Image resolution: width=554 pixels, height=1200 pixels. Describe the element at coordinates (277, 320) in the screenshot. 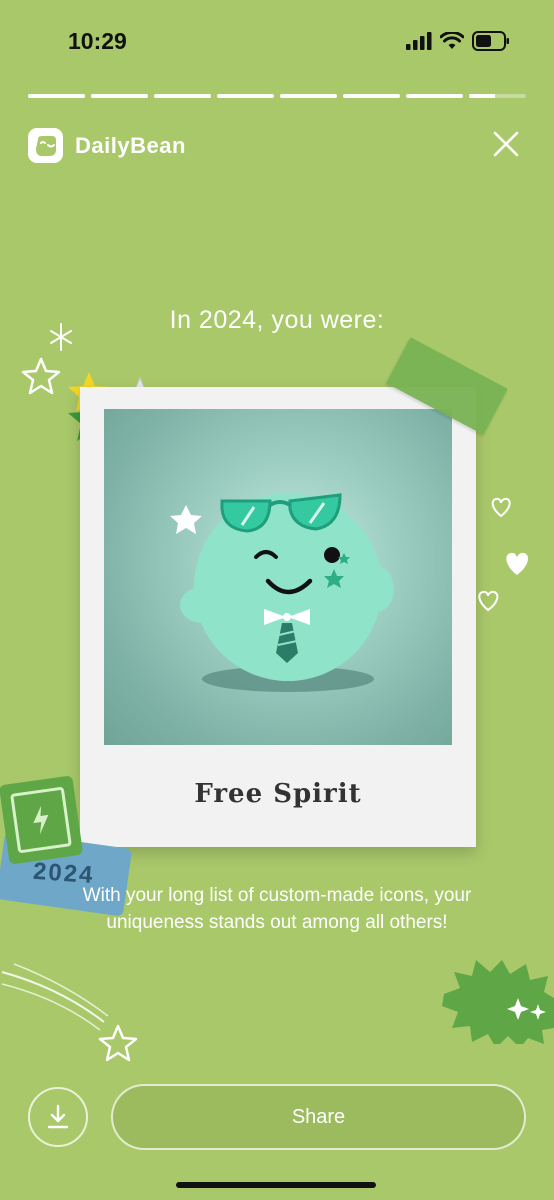

I see `year-headline: In 2024, you were:` at that location.